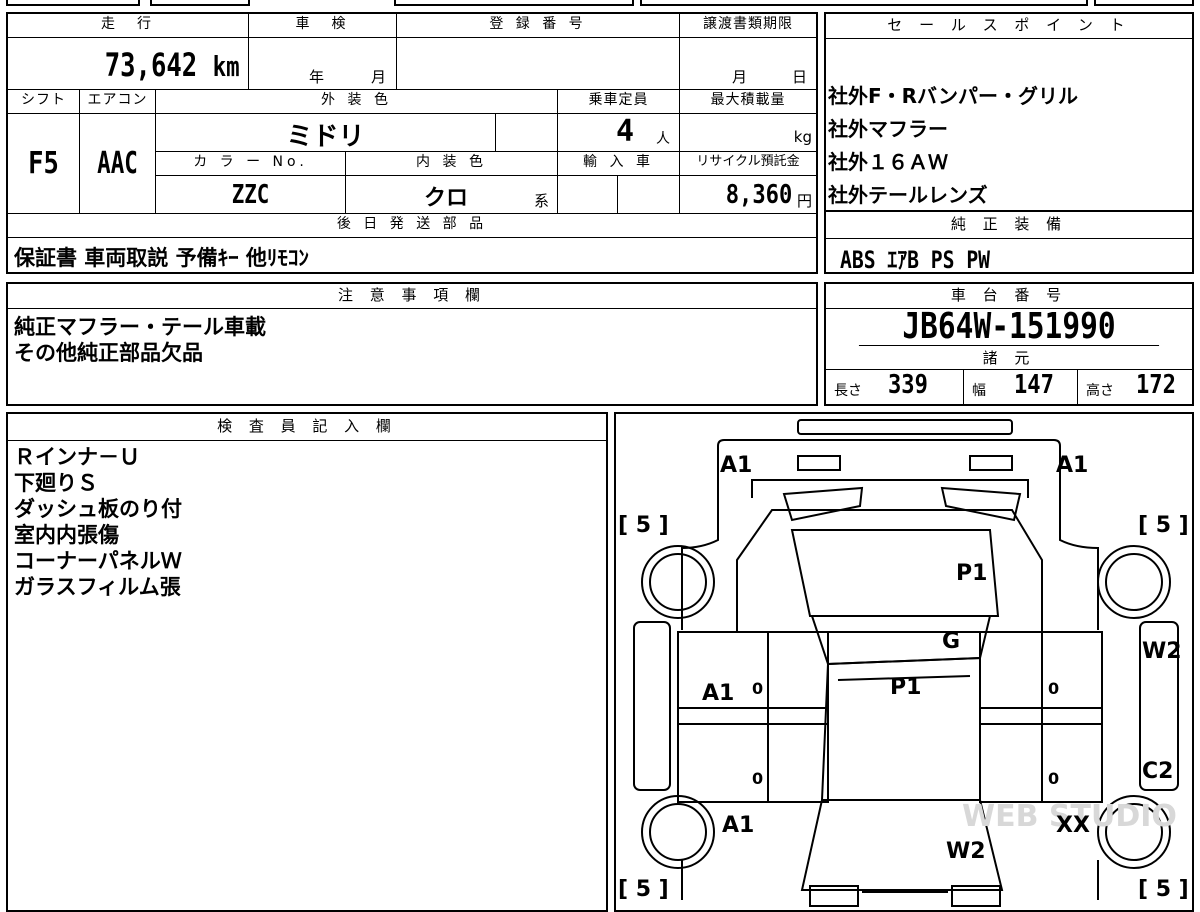  What do you see at coordinates (412, 344) in the screenshot?
I see `caution-box: 注 意 事 項 欄 純正マフラー・テール車載 その他純正部品欠品` at bounding box center [412, 344].